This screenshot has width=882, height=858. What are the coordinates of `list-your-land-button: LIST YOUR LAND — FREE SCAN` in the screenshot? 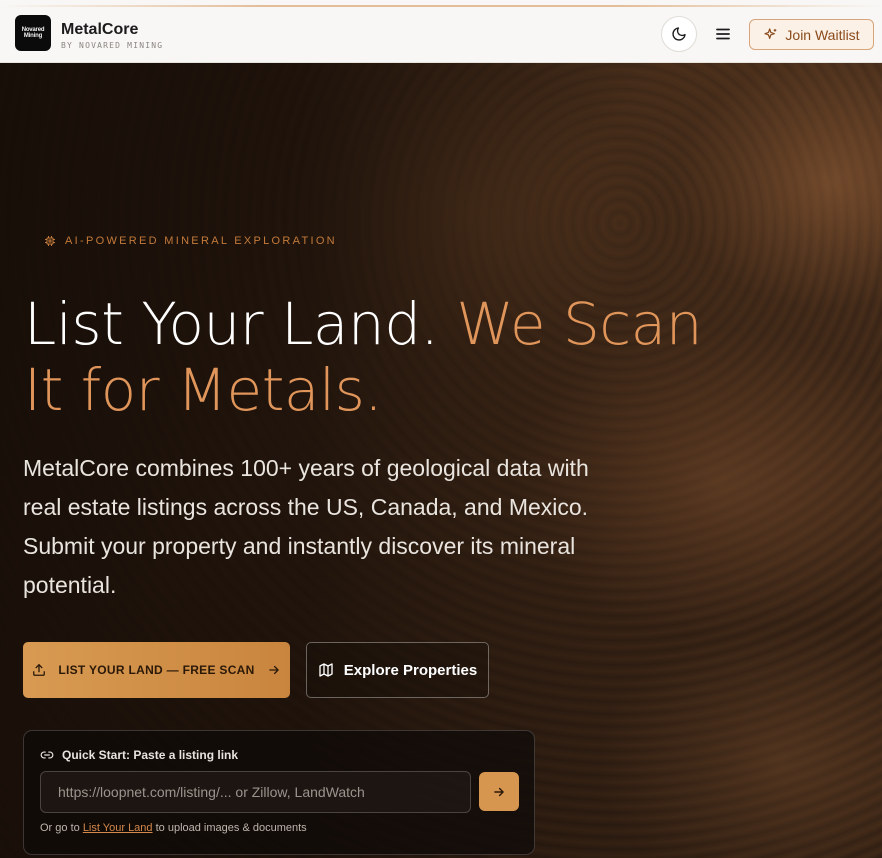 It's located at (156, 670).